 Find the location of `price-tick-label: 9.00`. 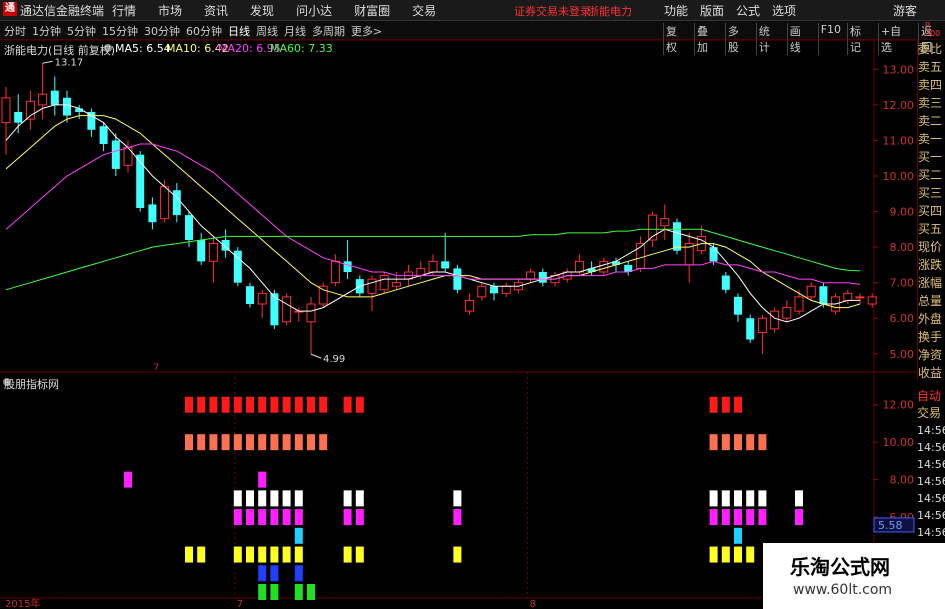

price-tick-label: 9.00 is located at coordinates (902, 212).